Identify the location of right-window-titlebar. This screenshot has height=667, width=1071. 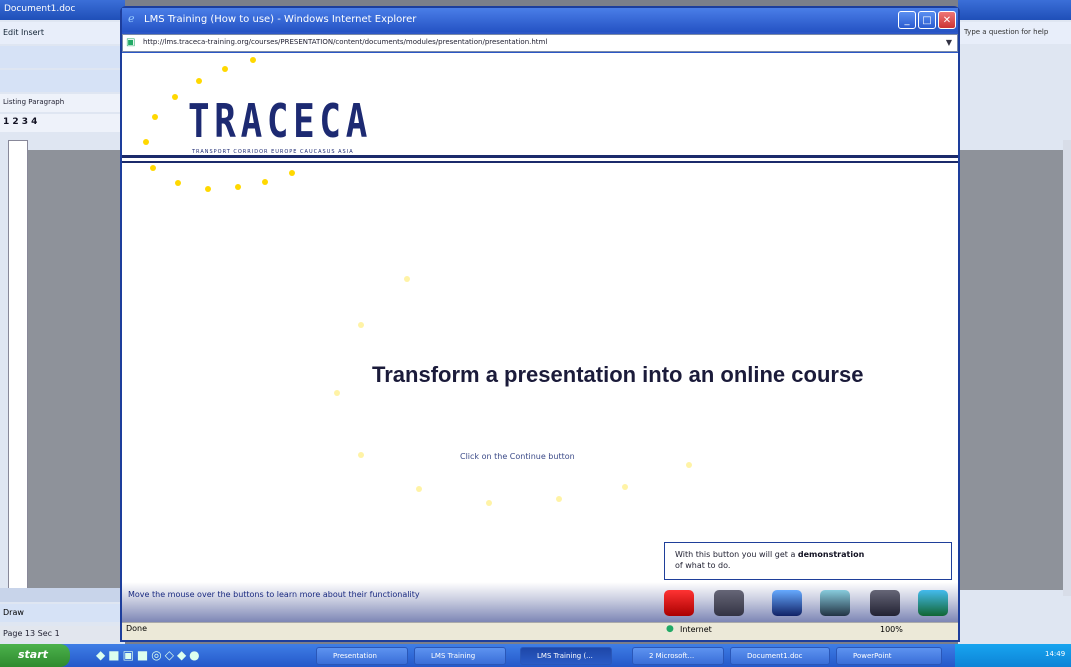
(1014, 10).